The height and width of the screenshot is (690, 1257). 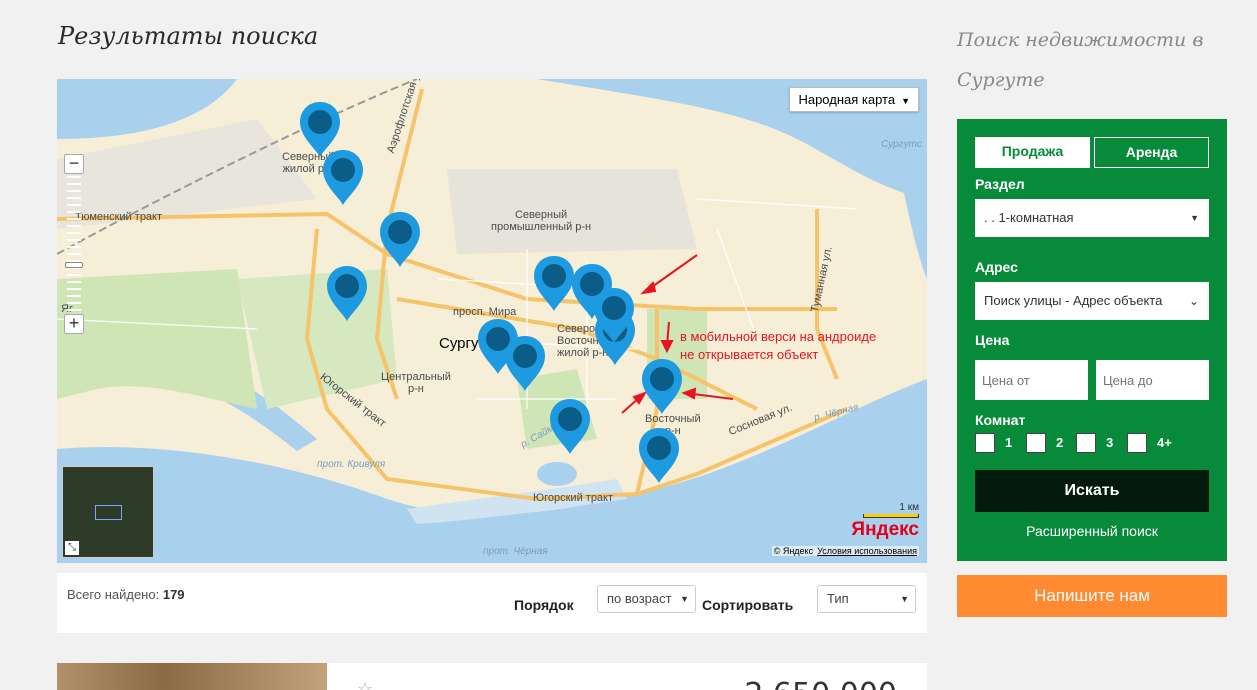 What do you see at coordinates (1092, 218) in the screenshot?
I see `section-select: . . 1-комнатная ▼` at bounding box center [1092, 218].